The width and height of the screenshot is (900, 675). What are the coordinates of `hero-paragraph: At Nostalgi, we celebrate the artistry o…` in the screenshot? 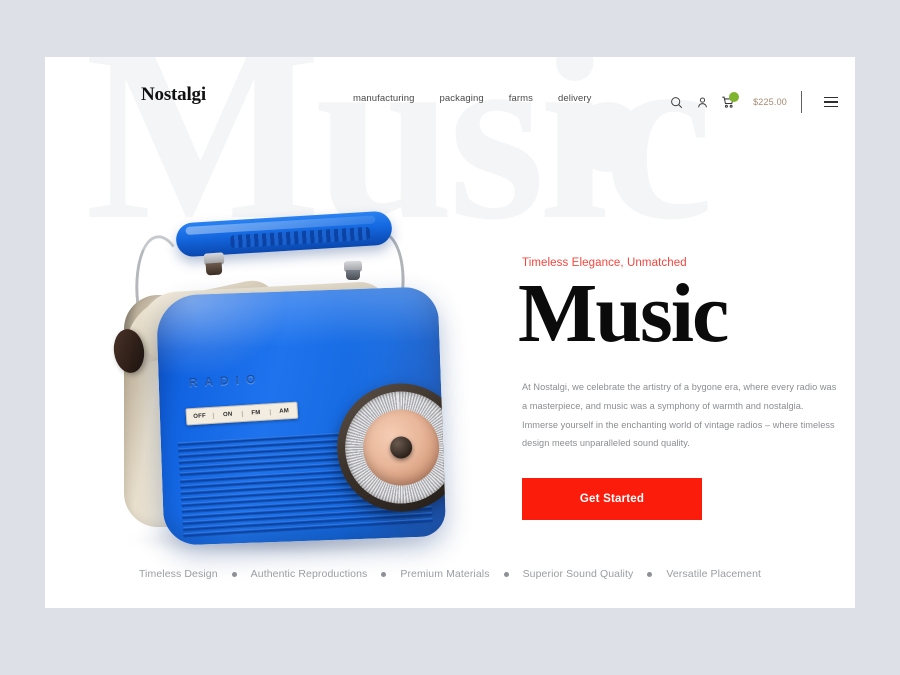 It's located at (679, 415).